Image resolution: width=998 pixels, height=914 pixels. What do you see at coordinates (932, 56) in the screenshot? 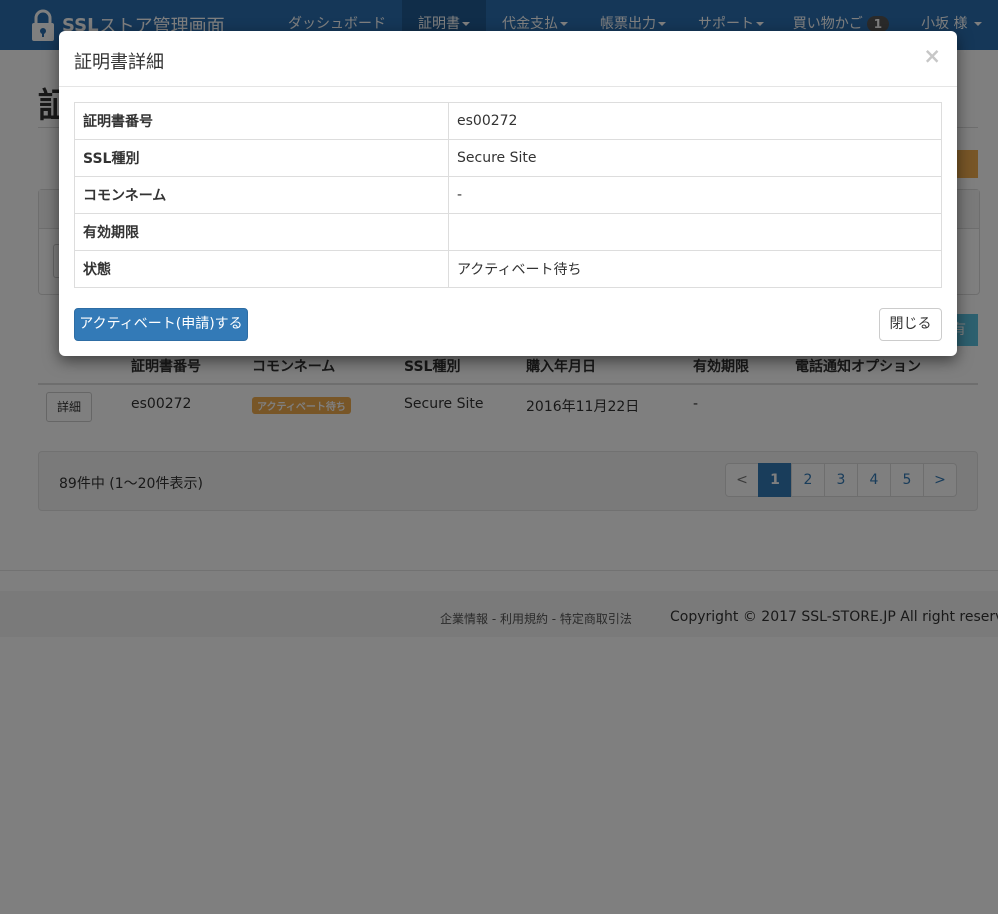
I see `close-icon: ×` at bounding box center [932, 56].